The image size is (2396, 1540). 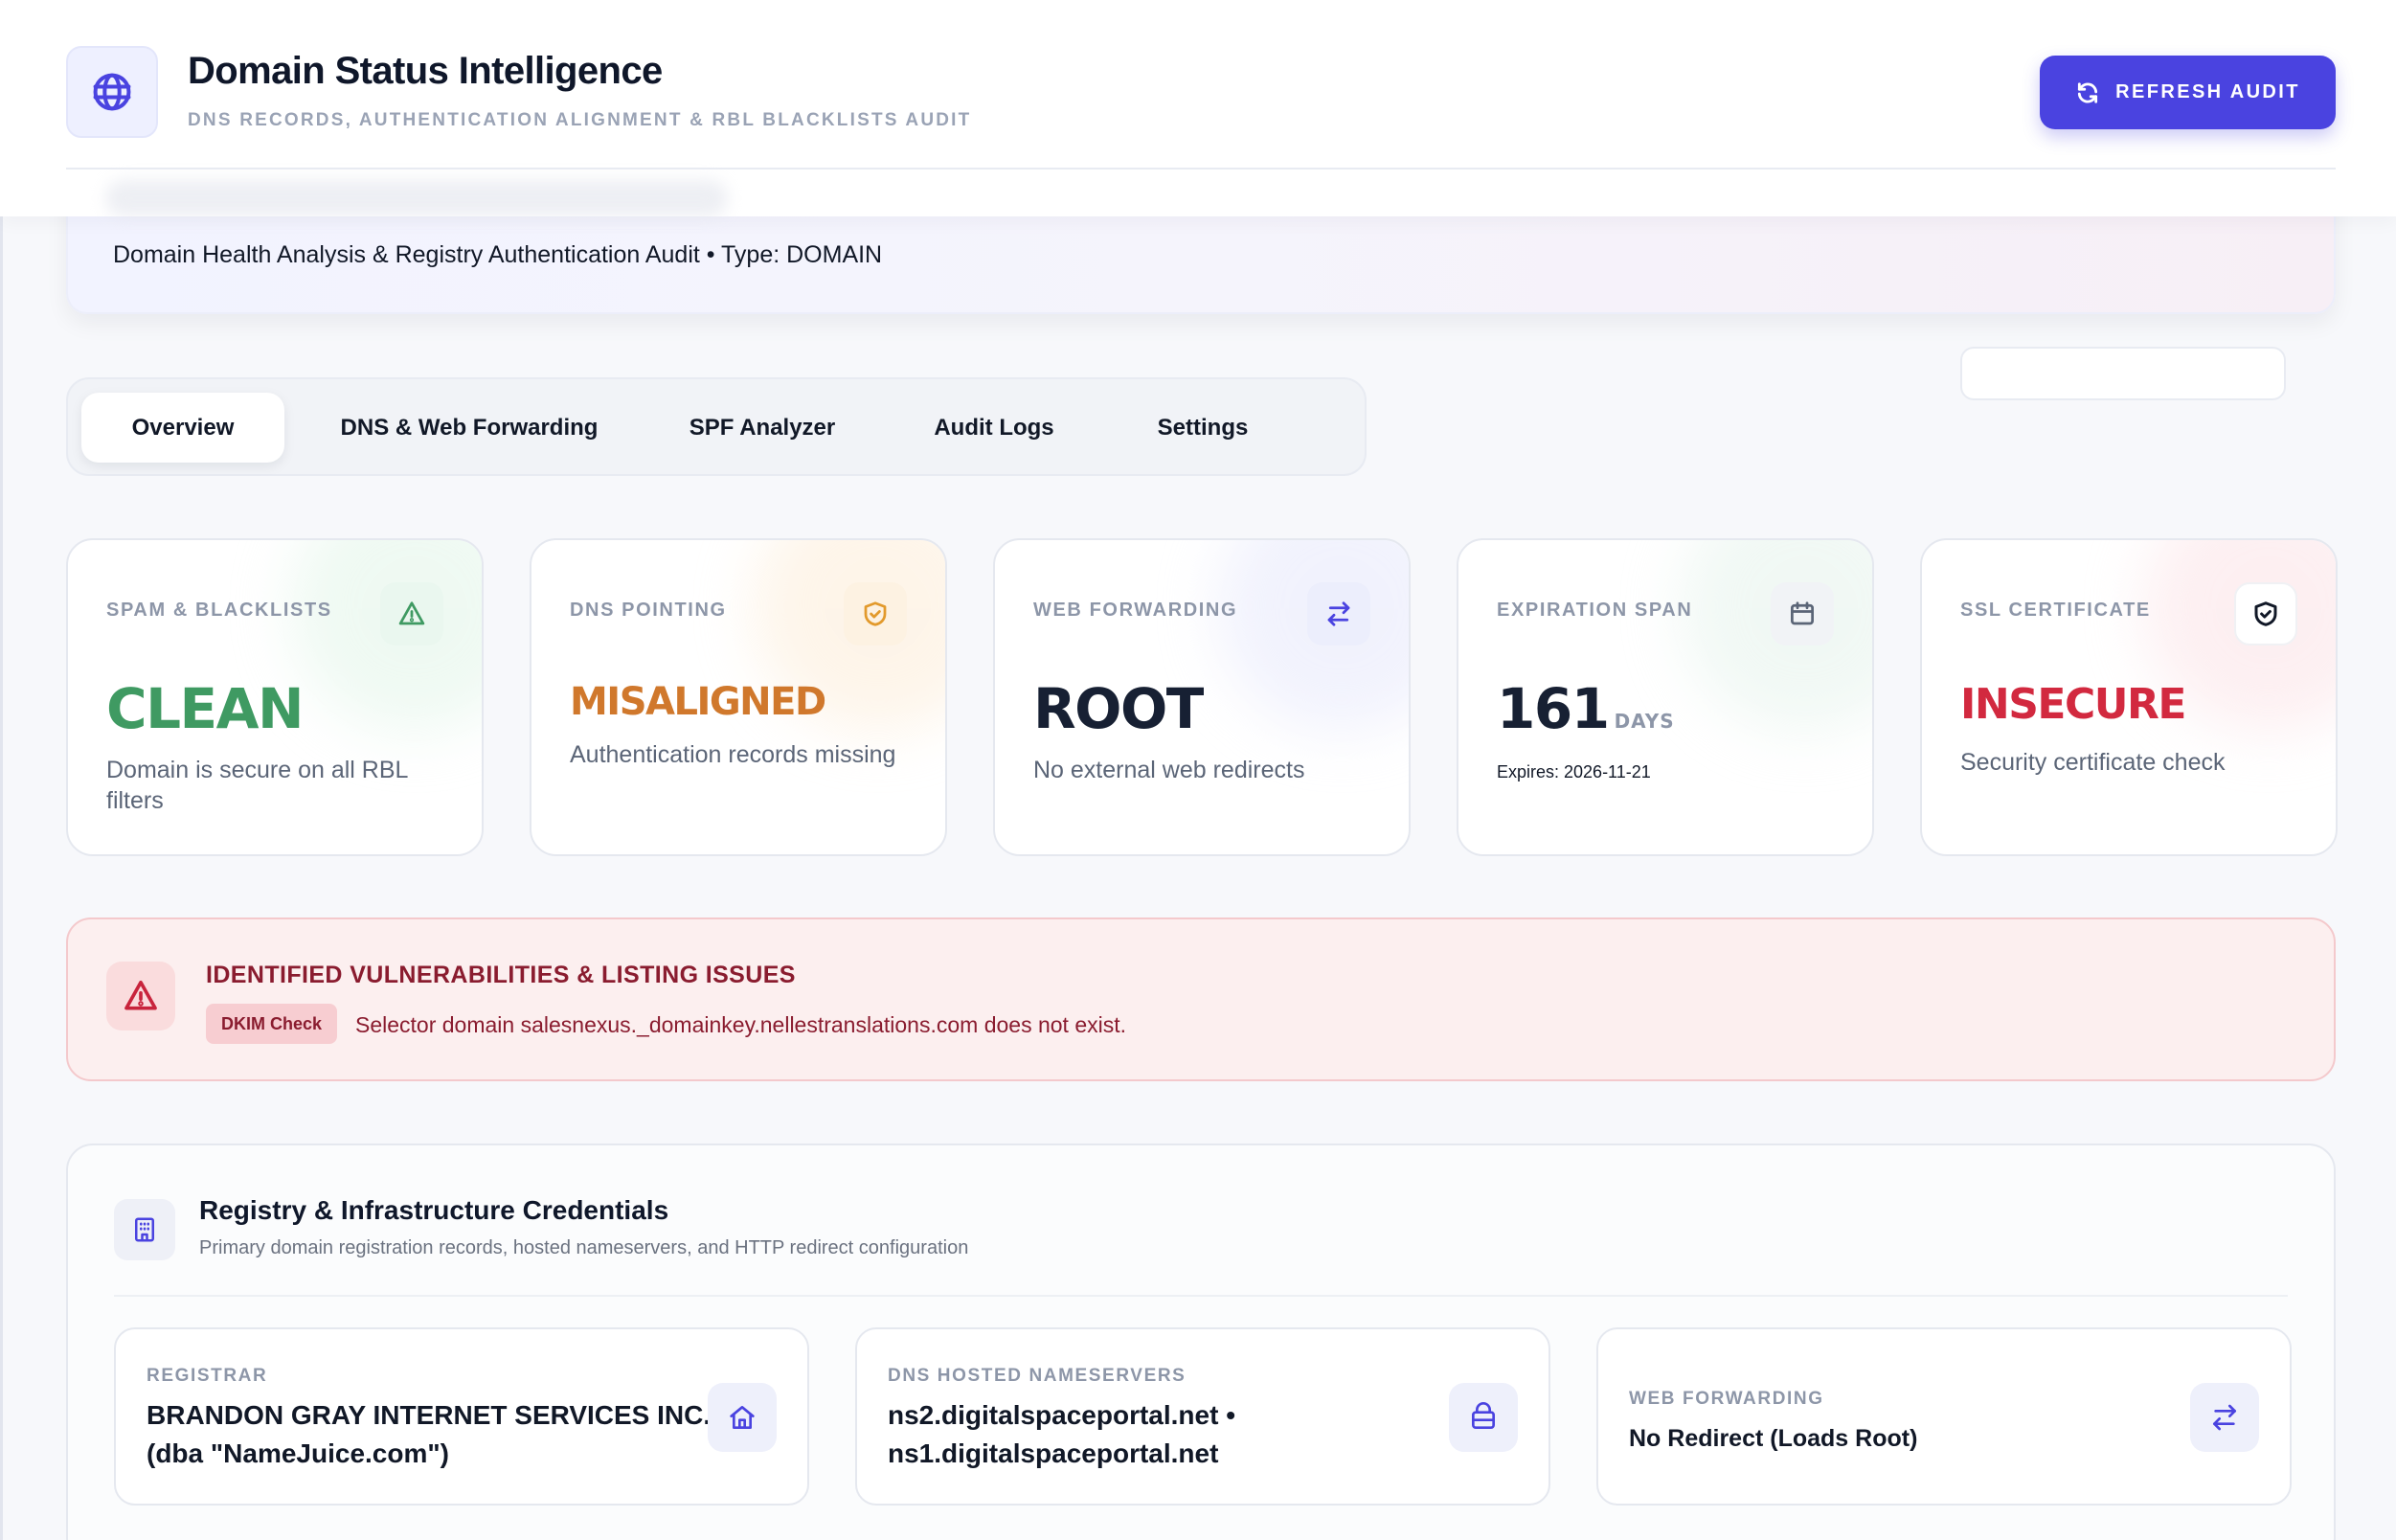 What do you see at coordinates (1135, 610) in the screenshot?
I see `metric-label: WEB FORWARDING` at bounding box center [1135, 610].